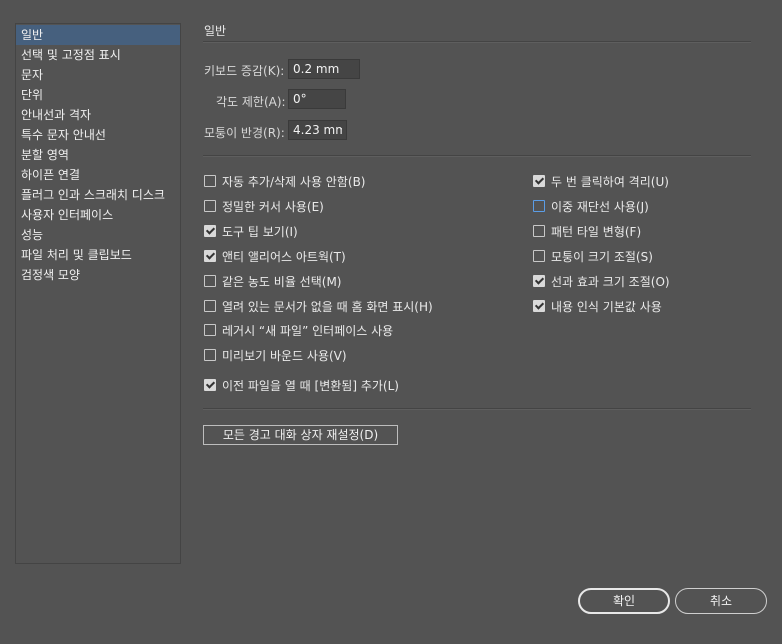  What do you see at coordinates (98, 135) in the screenshot?
I see `sidebar-item-smart-guides: 특수 문자 안내선` at bounding box center [98, 135].